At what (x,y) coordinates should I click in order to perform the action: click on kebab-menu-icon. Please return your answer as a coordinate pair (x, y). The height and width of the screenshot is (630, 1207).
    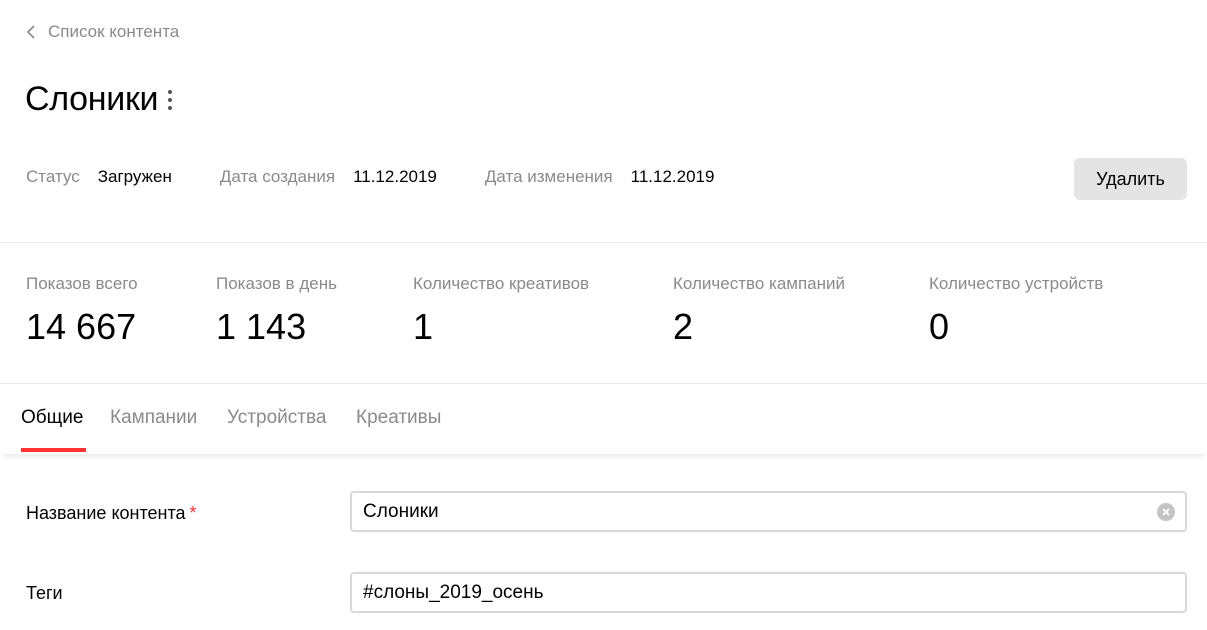
    Looking at the image, I should click on (170, 100).